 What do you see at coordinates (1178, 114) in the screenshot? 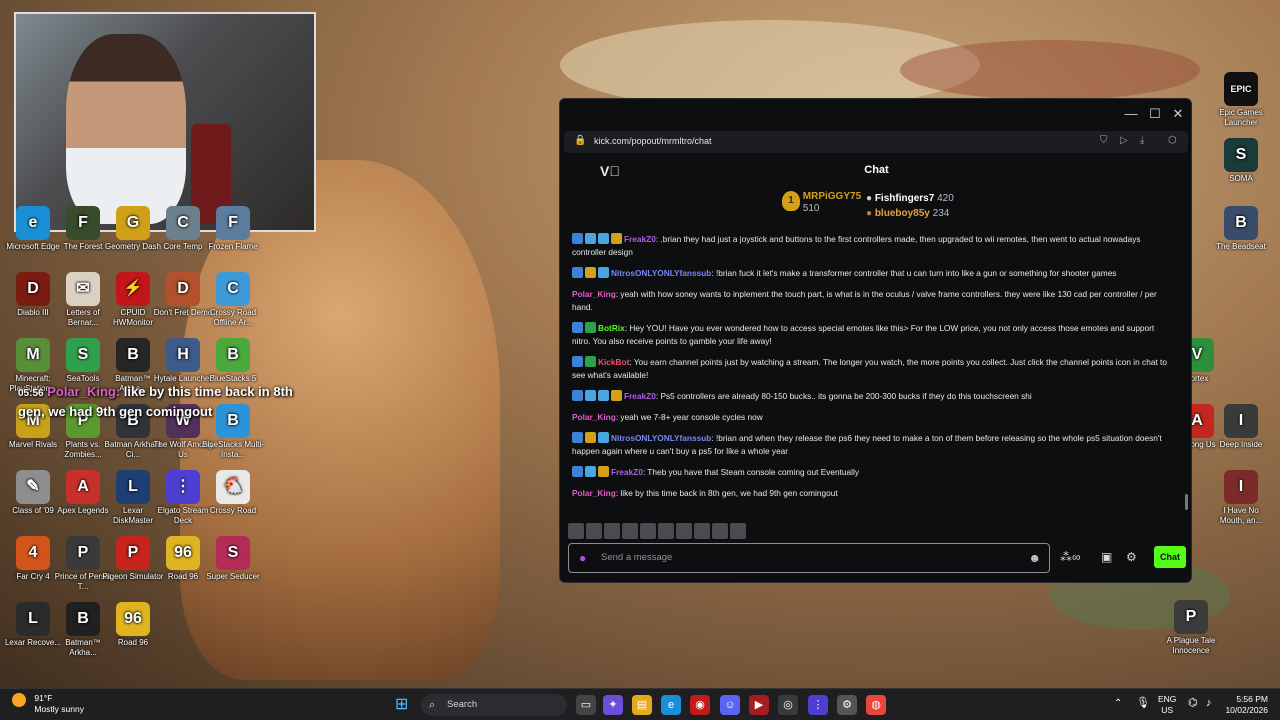
I see `close-button: ✕` at bounding box center [1178, 114].